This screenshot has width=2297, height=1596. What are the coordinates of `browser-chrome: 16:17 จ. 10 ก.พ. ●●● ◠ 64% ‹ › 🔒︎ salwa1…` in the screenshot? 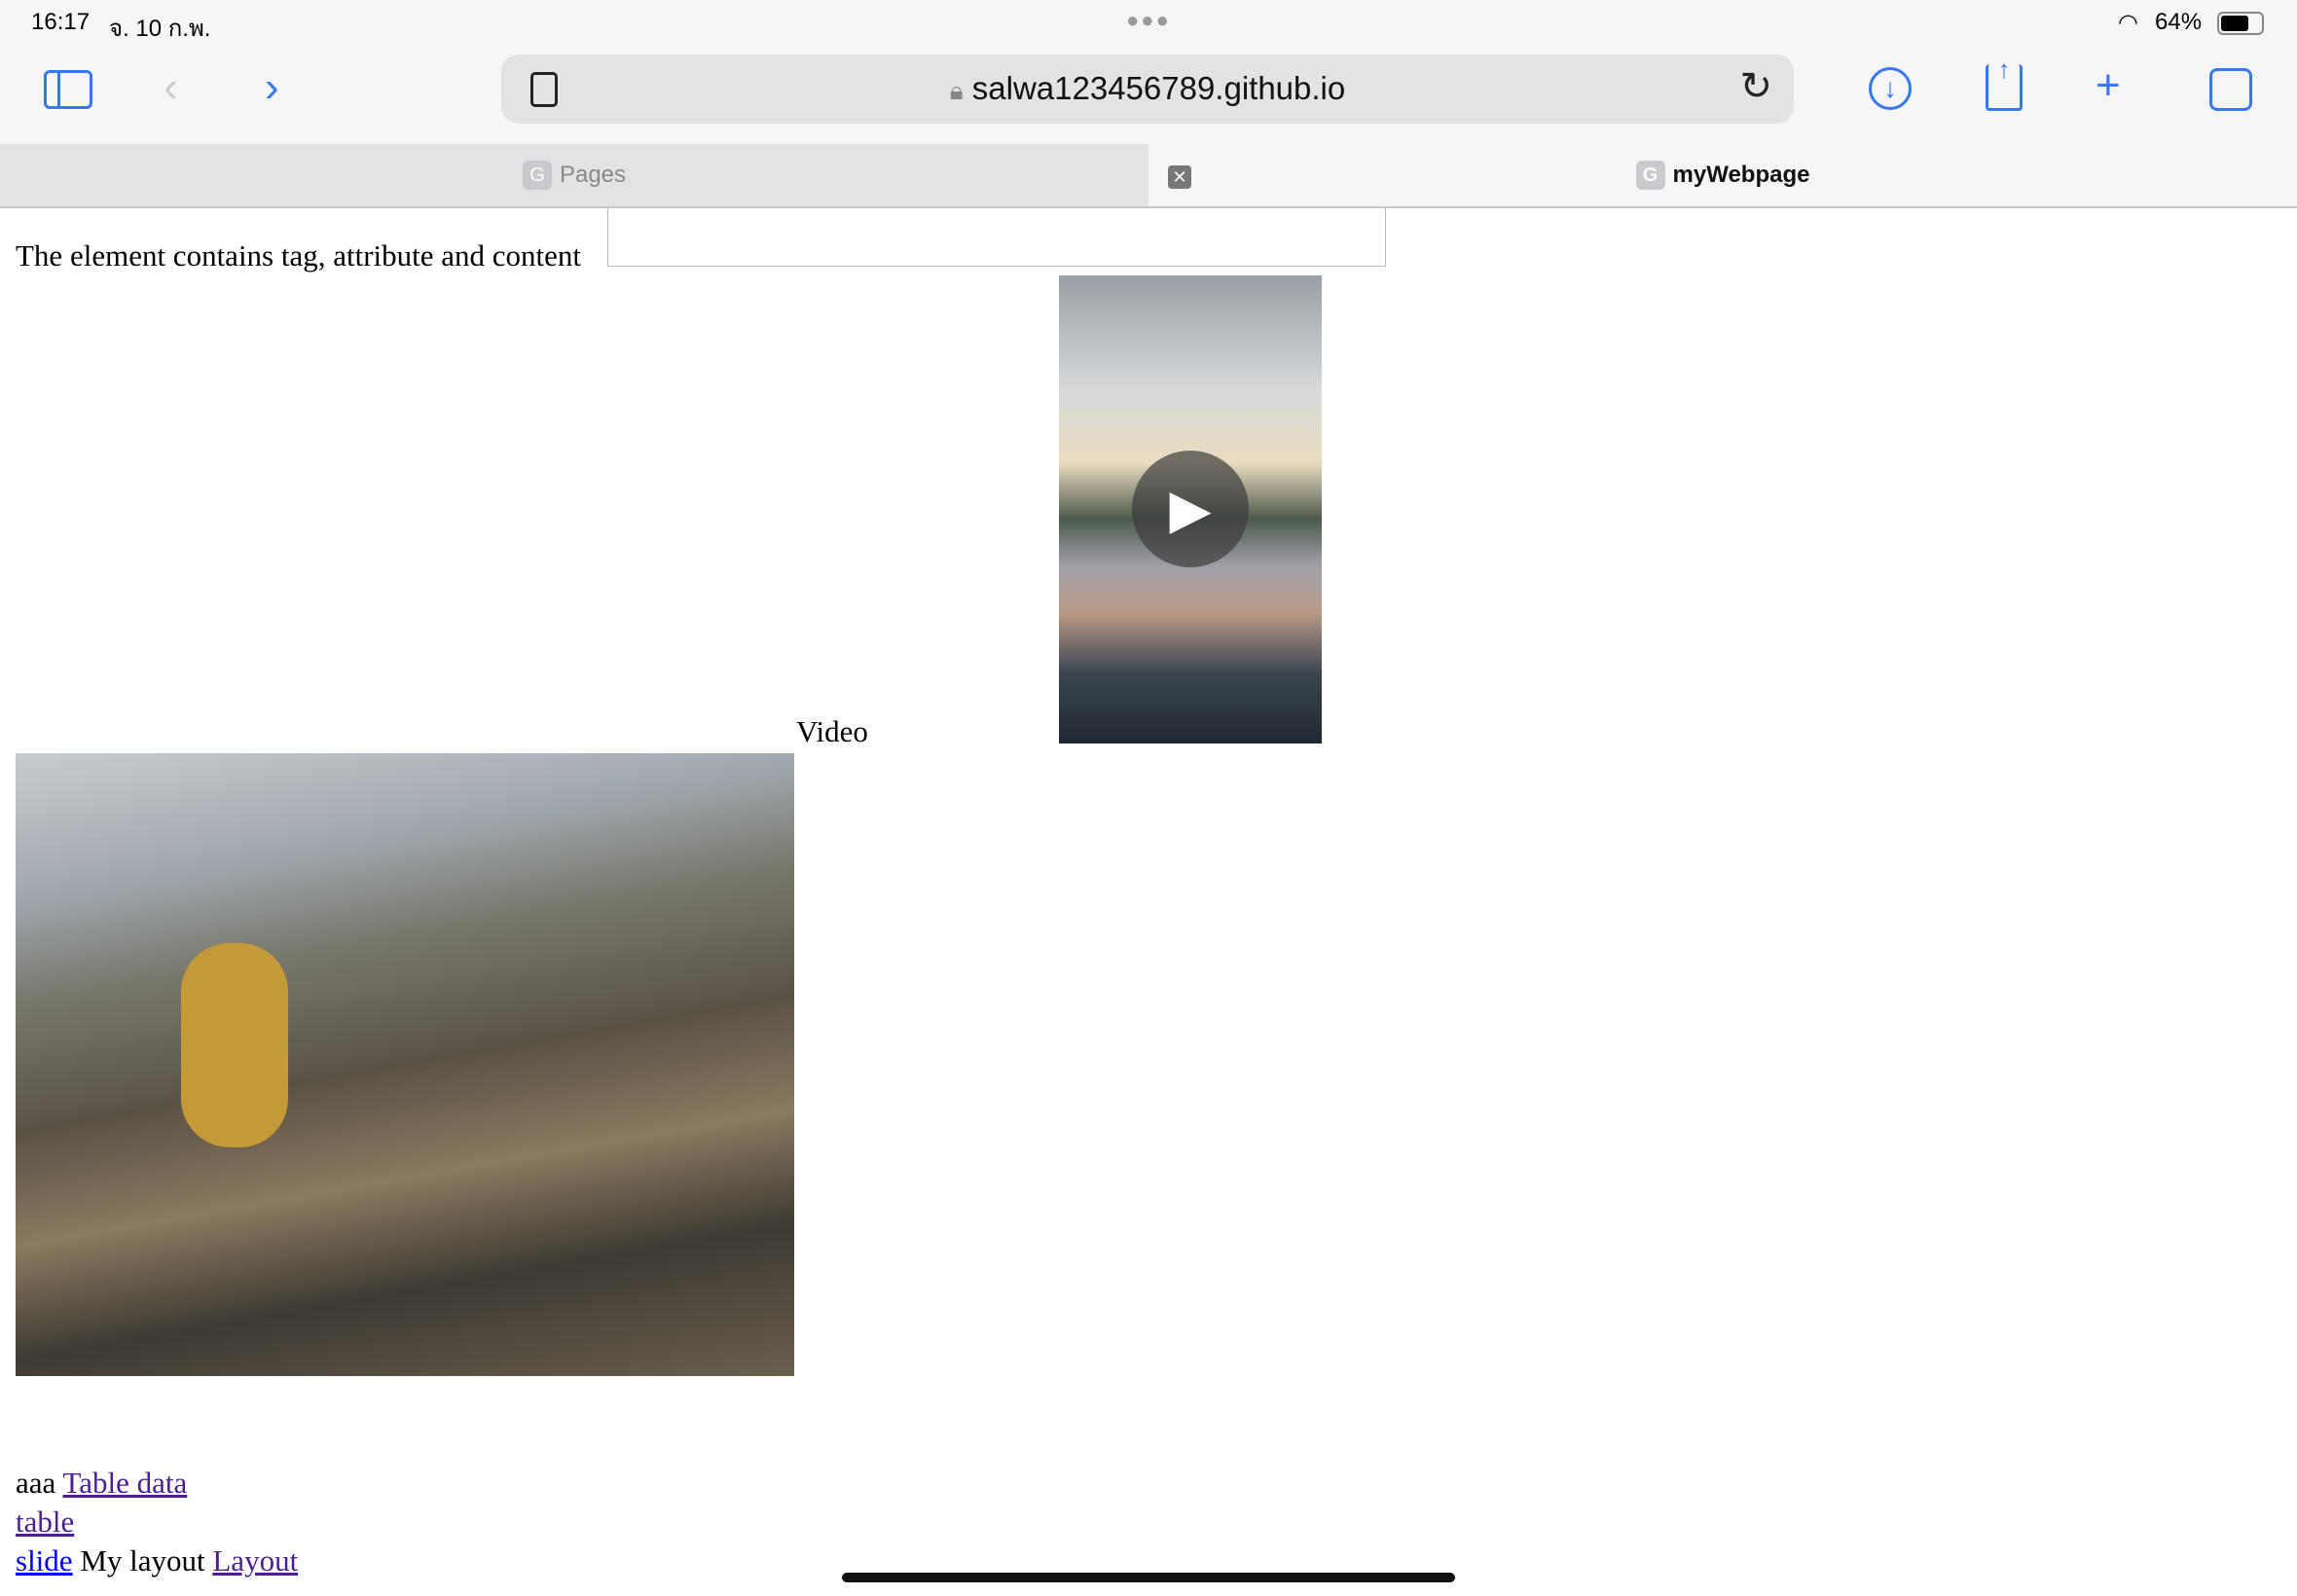 It's located at (1148, 72).